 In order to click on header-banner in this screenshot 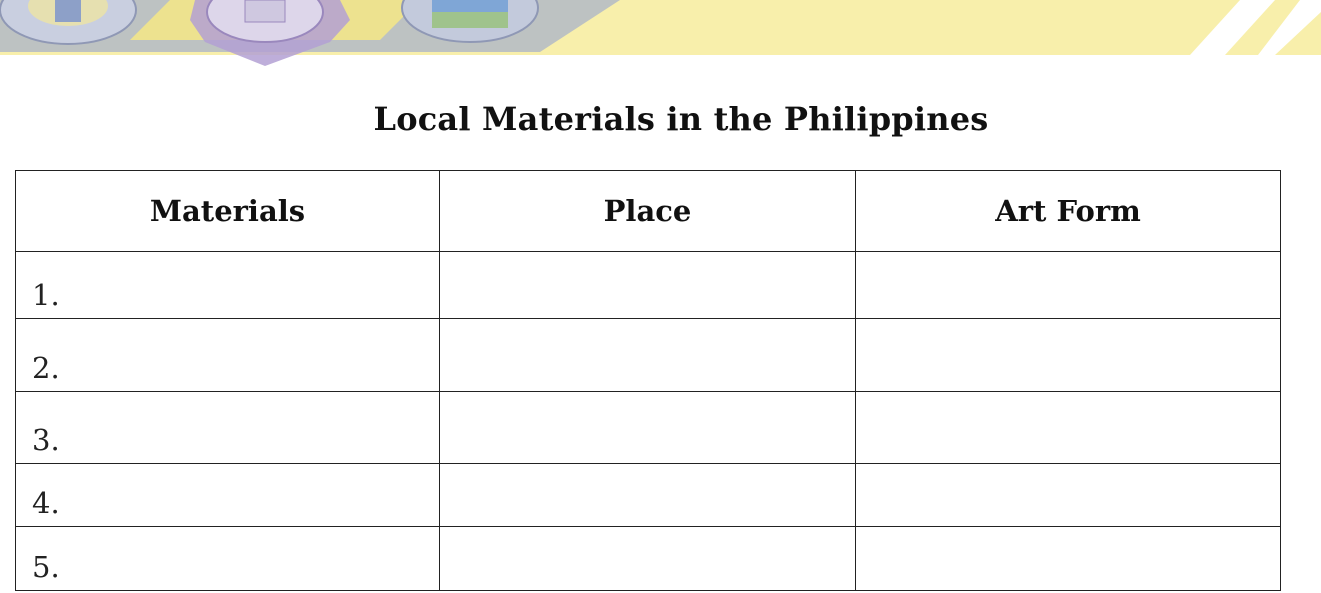, I will do `click(660, 35)`.